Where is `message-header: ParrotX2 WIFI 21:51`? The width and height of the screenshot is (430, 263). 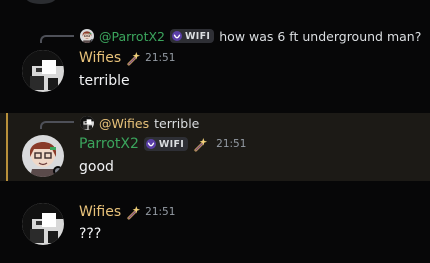
message-header: ParrotX2 WIFI 21:51 is located at coordinates (162, 144).